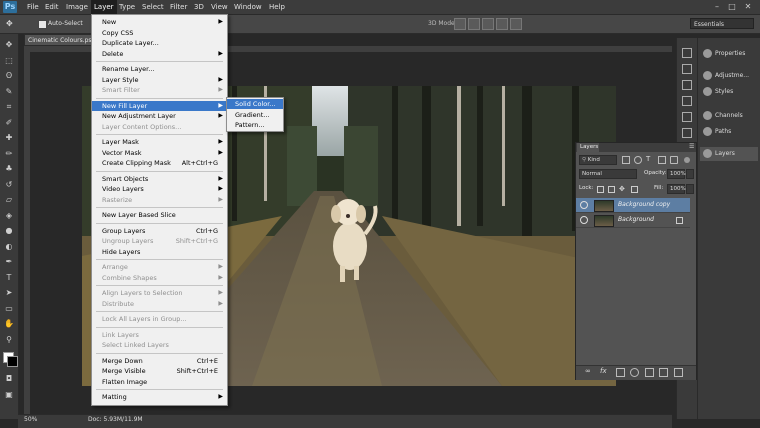 The width and height of the screenshot is (760, 428). Describe the element at coordinates (159, 382) in the screenshot. I see `menu-item-flatten-image: Flatten Image` at that location.